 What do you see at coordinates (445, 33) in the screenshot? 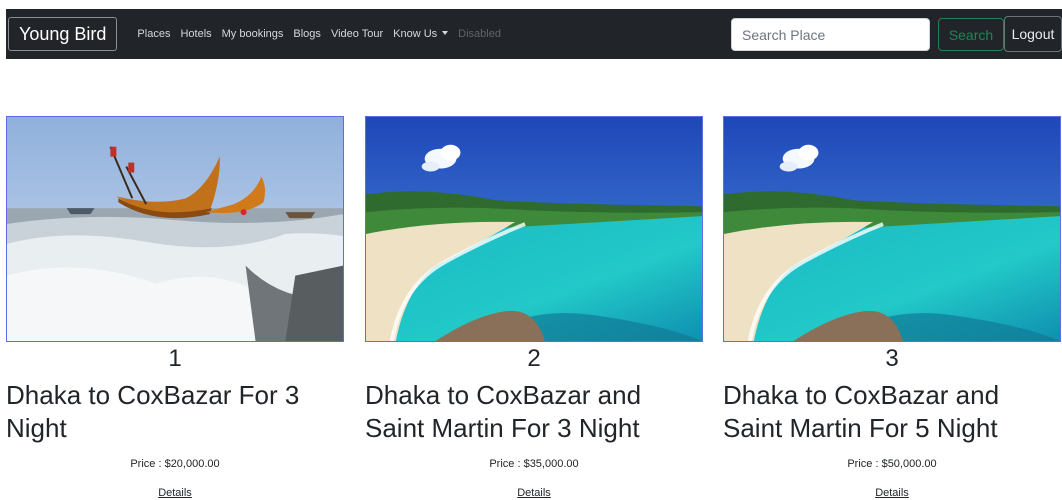
I see `caret-down-icon` at bounding box center [445, 33].